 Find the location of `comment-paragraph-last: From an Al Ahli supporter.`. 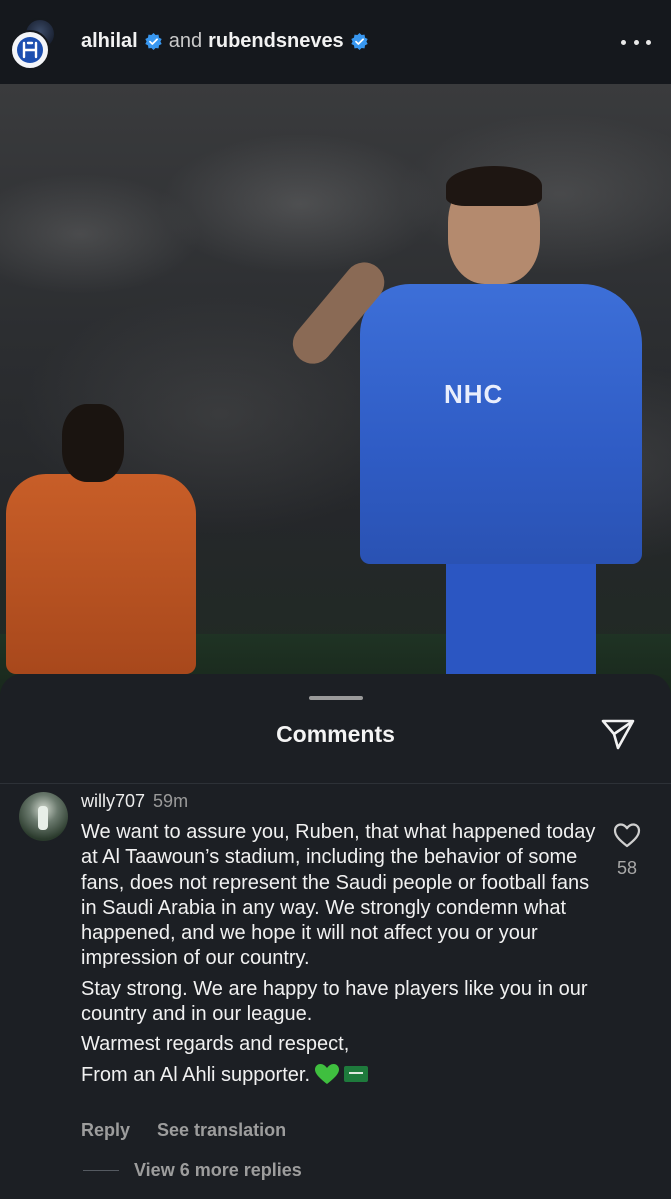

comment-paragraph-last: From an Al Ahli supporter. is located at coordinates (341, 1075).